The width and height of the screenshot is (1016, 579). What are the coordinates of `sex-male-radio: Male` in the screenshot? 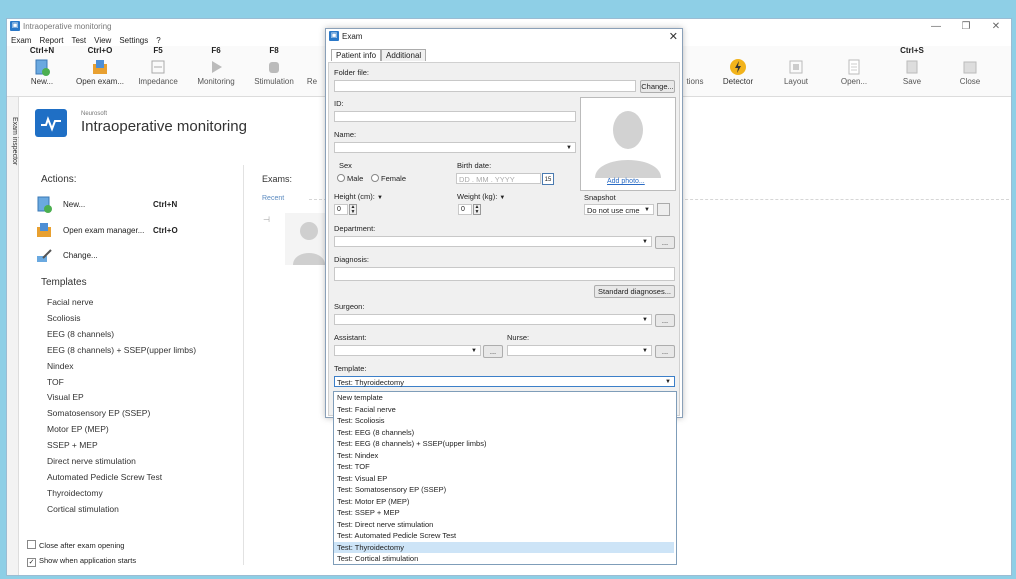 It's located at (350, 178).